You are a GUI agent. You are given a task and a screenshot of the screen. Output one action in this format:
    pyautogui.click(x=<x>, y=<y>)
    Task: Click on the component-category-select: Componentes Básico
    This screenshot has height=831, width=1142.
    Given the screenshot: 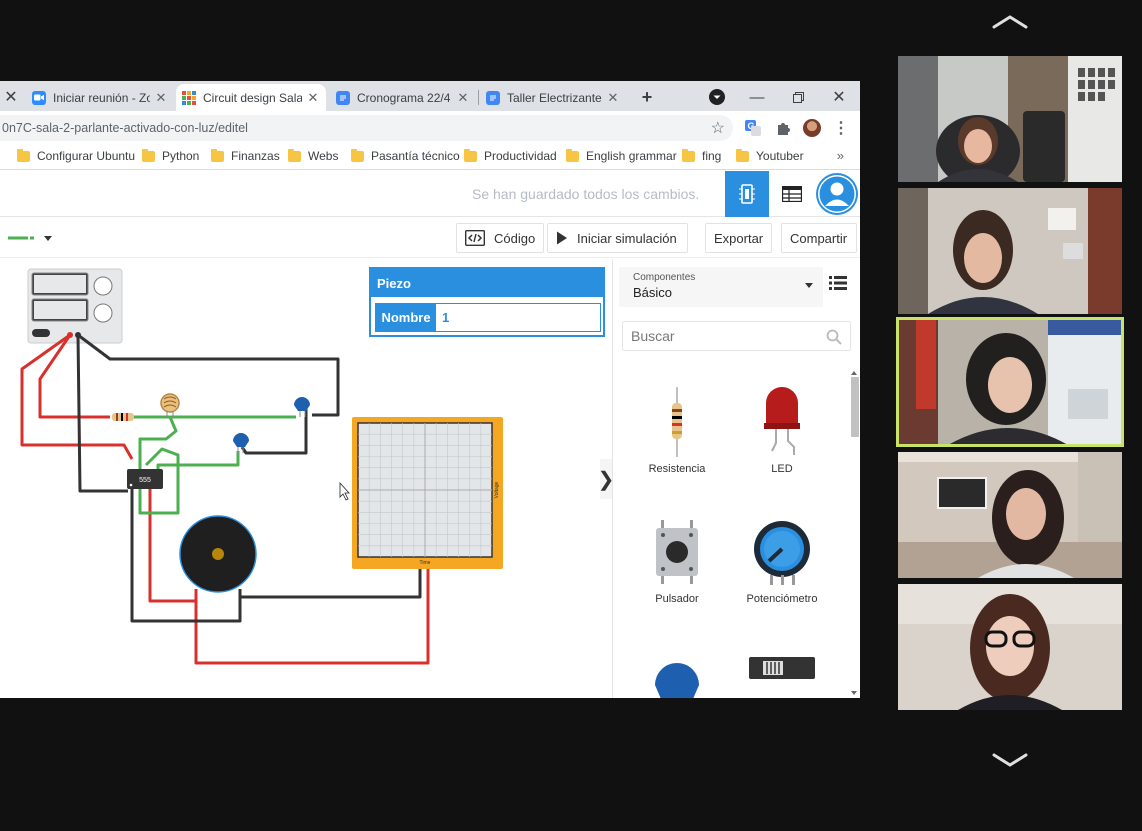 What is the action you would take?
    pyautogui.click(x=721, y=287)
    